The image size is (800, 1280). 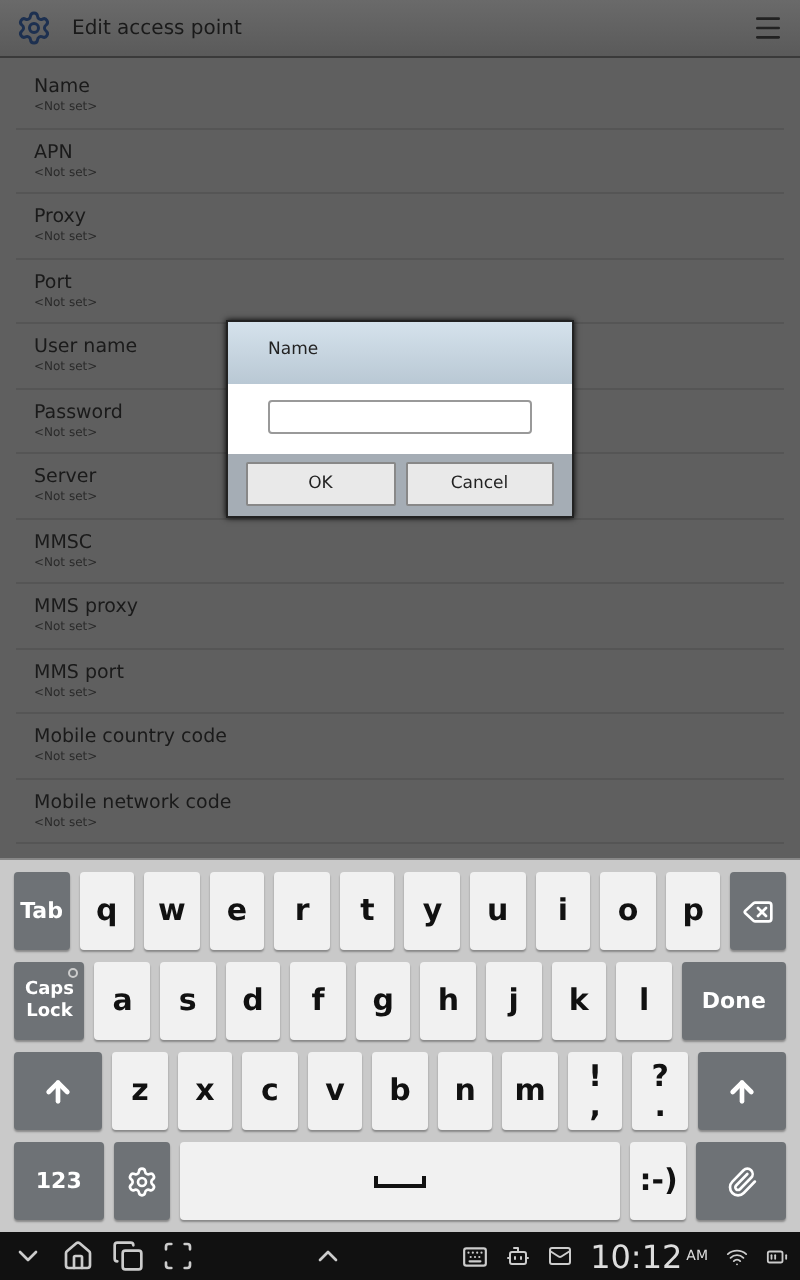 What do you see at coordinates (693, 911) in the screenshot?
I see `keyboard-key: p` at bounding box center [693, 911].